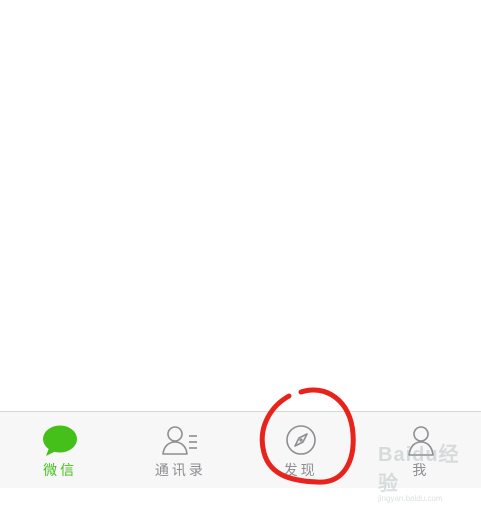 The image size is (481, 511). I want to click on contacts-icon, so click(180, 441).